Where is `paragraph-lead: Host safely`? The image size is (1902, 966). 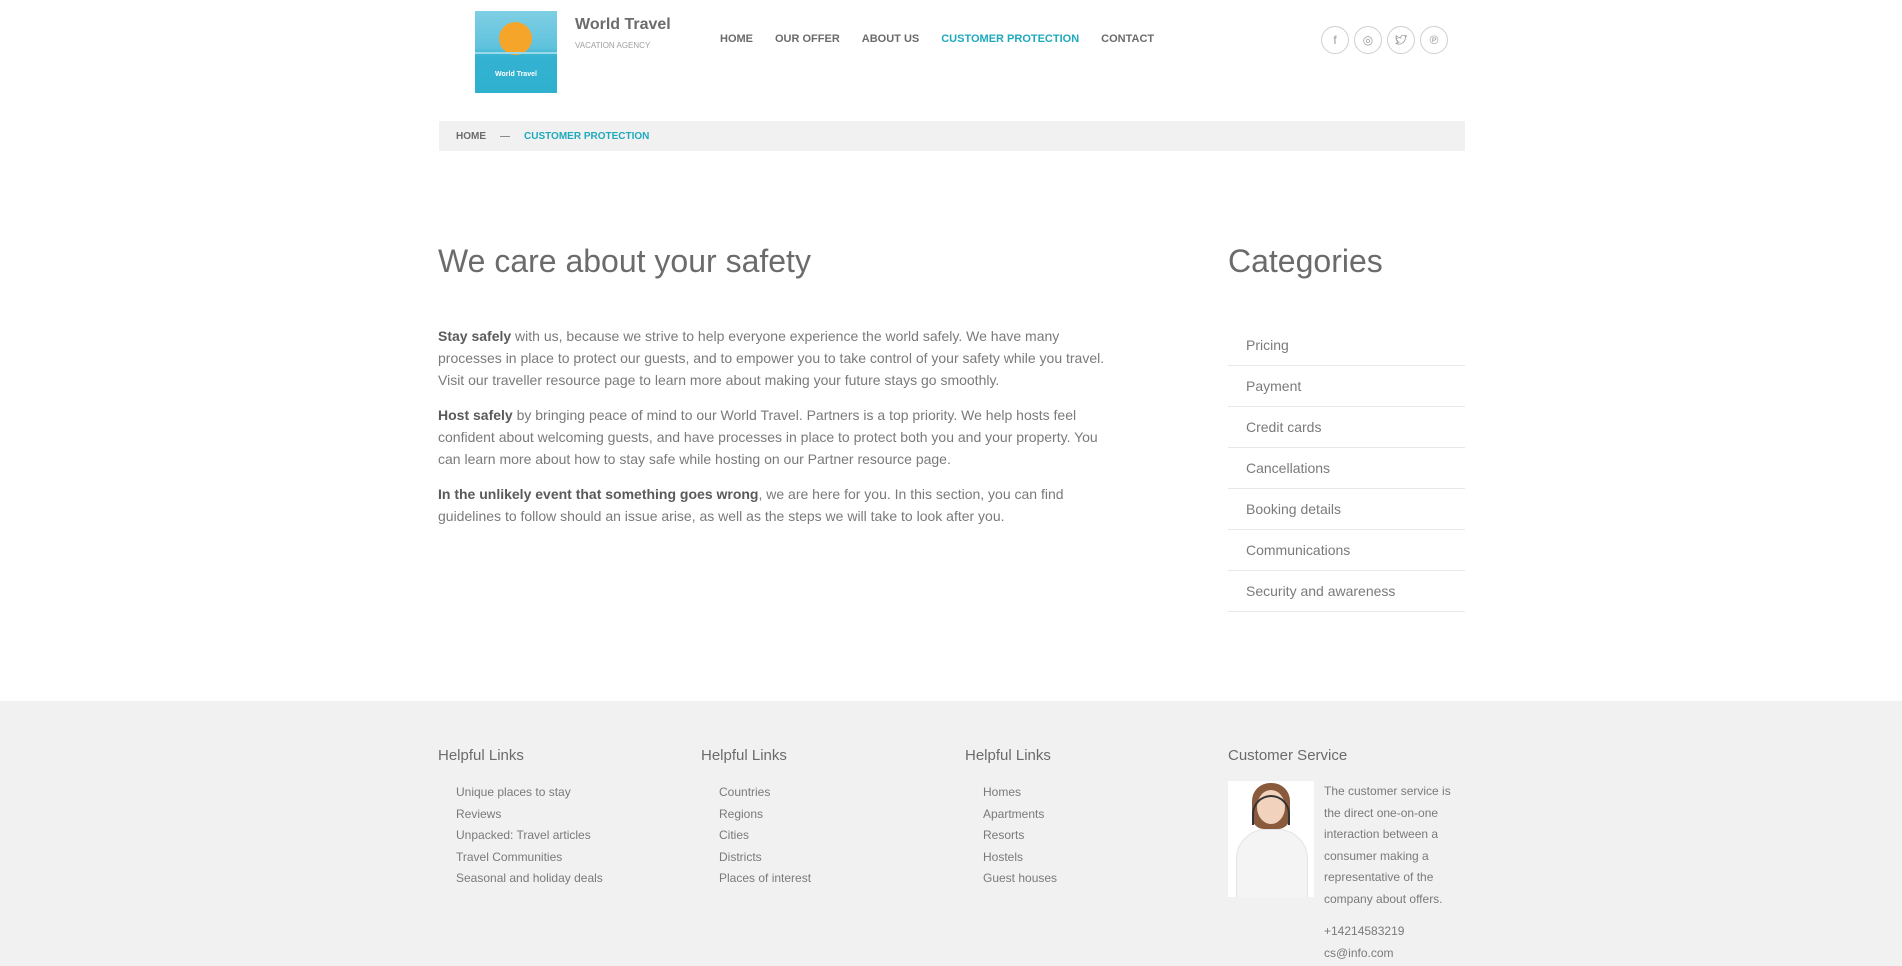
paragraph-lead: Host safely is located at coordinates (475, 415).